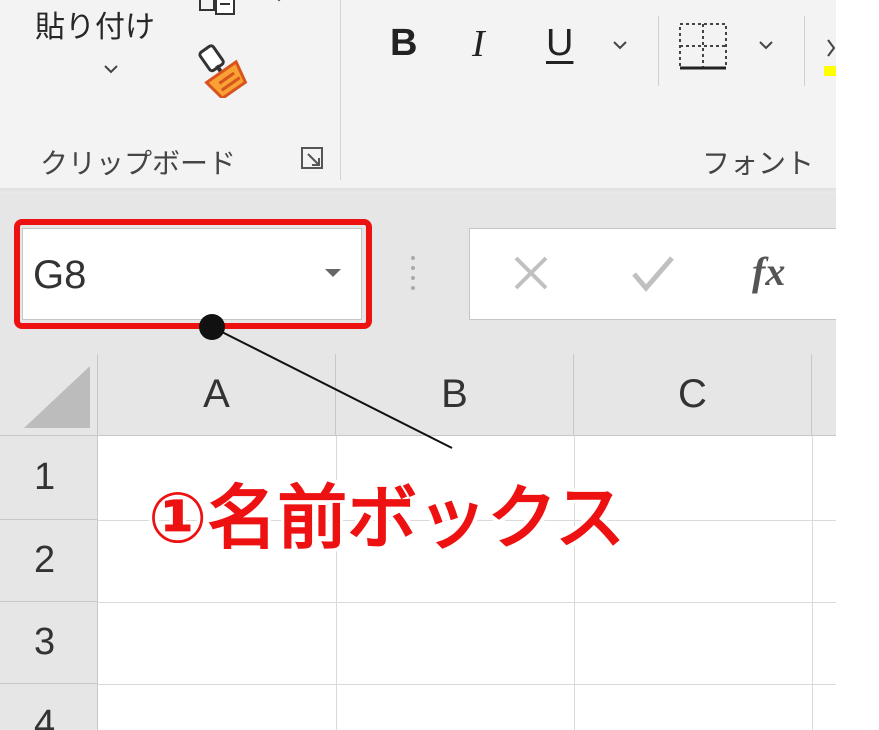 This screenshot has width=879, height=730. Describe the element at coordinates (766, 47) in the screenshot. I see `borders-dropdown-chevron-icon` at that location.